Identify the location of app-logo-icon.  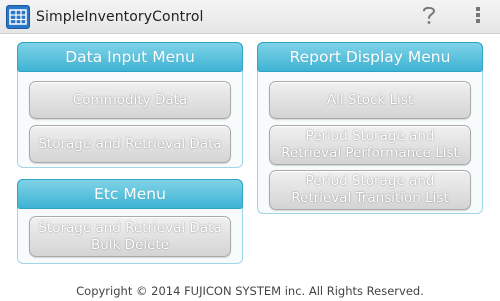
(18, 17).